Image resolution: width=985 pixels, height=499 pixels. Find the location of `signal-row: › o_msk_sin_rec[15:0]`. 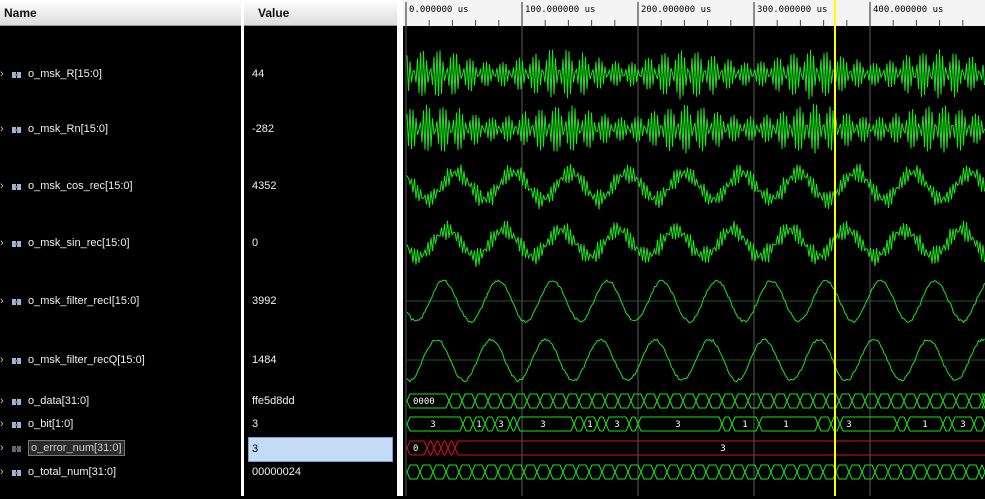

signal-row: › o_msk_sin_rec[15:0] is located at coordinates (120, 244).